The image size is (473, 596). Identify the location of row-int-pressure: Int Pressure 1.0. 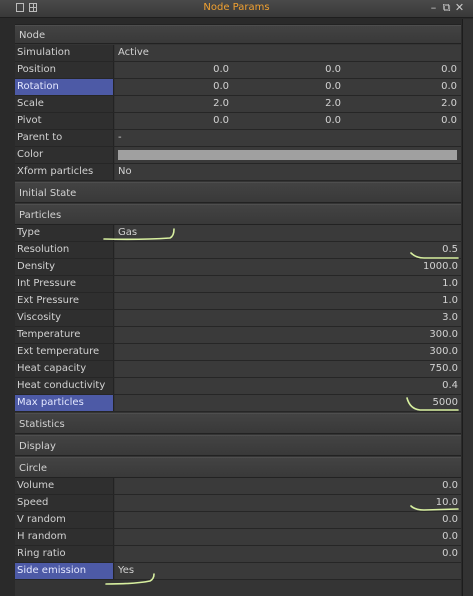
(238, 284).